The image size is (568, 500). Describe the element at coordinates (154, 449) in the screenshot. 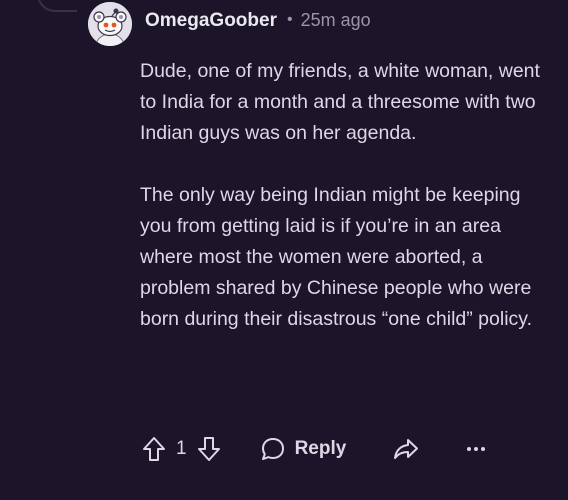

I see `upvote-icon` at that location.